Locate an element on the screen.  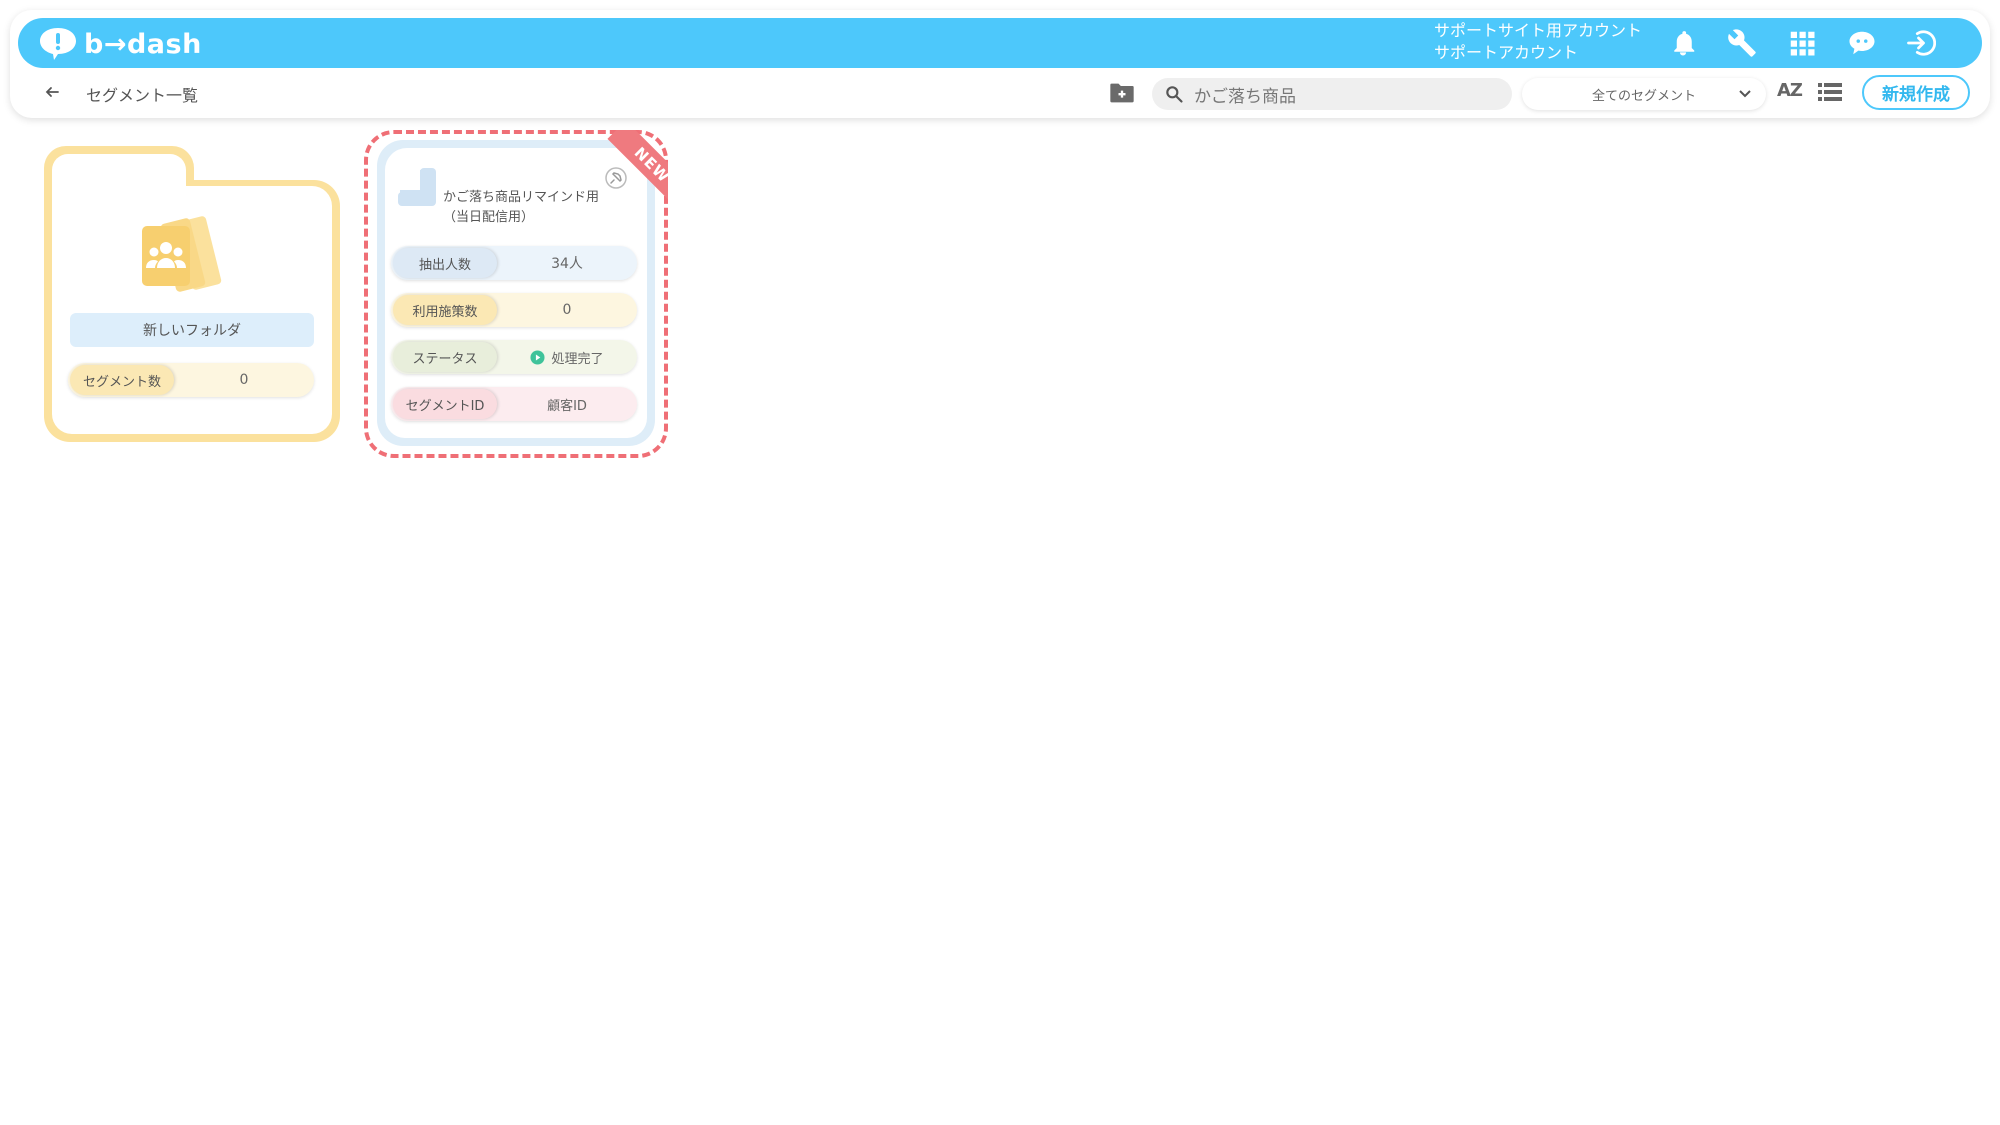
extract-count-value: 34人 is located at coordinates (567, 264).